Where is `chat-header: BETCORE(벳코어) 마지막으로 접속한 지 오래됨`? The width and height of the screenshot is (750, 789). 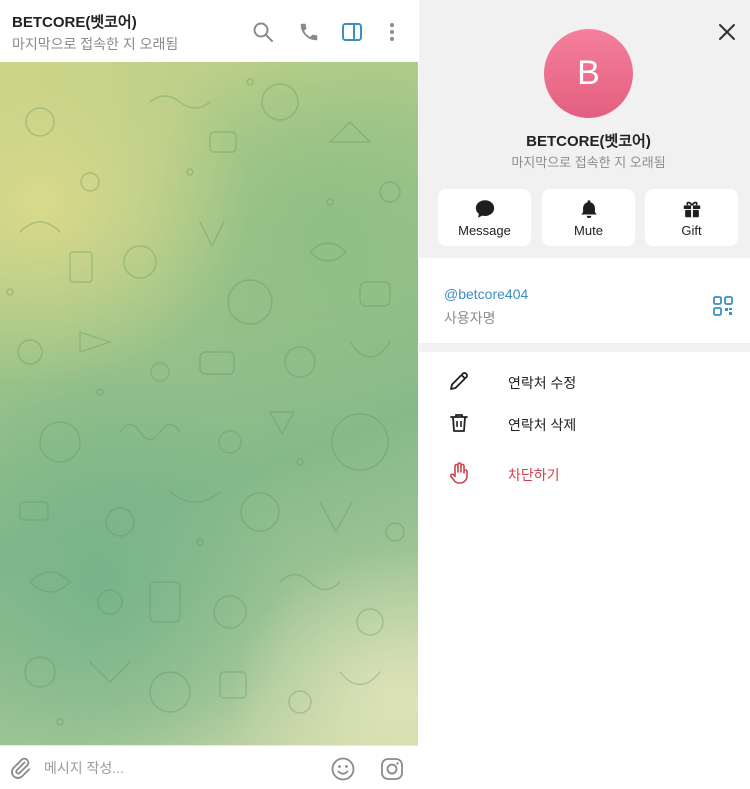 chat-header: BETCORE(벳코어) 마지막으로 접속한 지 오래됨 is located at coordinates (209, 31).